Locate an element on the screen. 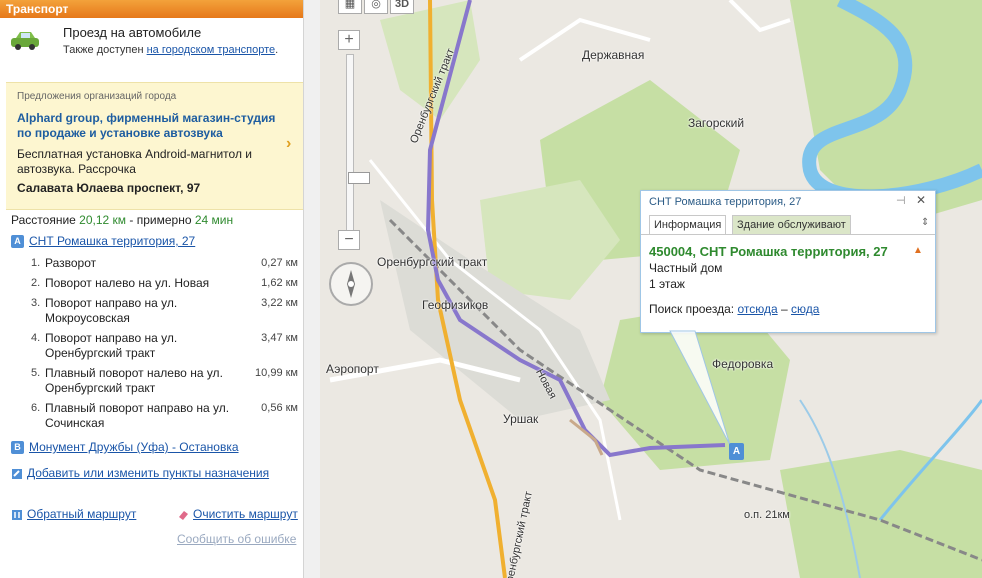  report-error-link: Сообщить об ошибке is located at coordinates (236, 539).